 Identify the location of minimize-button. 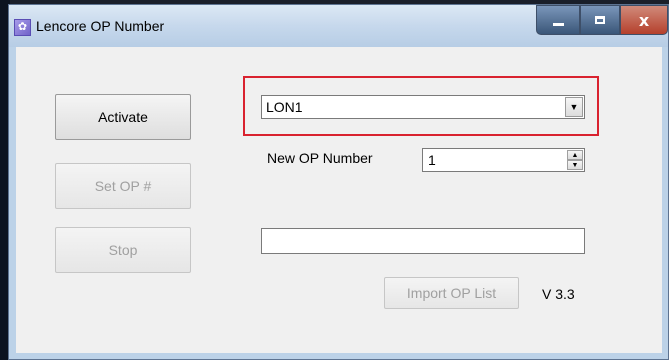
(558, 20).